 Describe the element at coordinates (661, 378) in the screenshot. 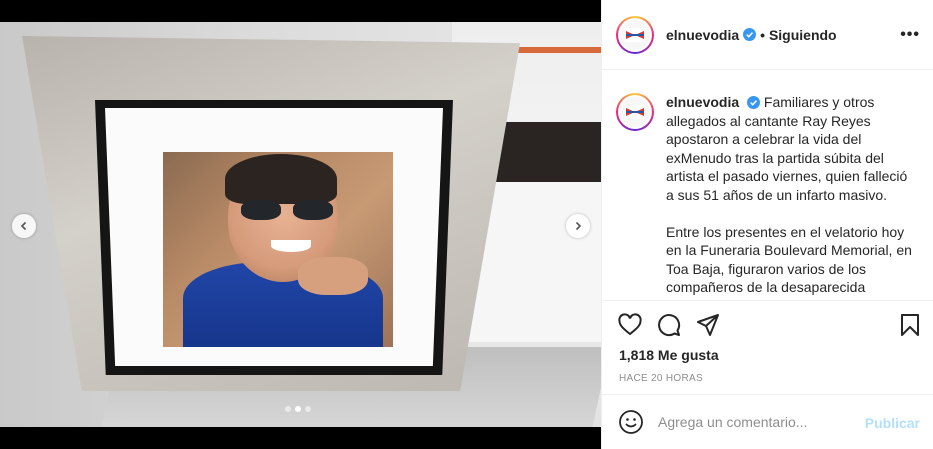

I see `post-timestamp: HACE 20 HORAS` at that location.